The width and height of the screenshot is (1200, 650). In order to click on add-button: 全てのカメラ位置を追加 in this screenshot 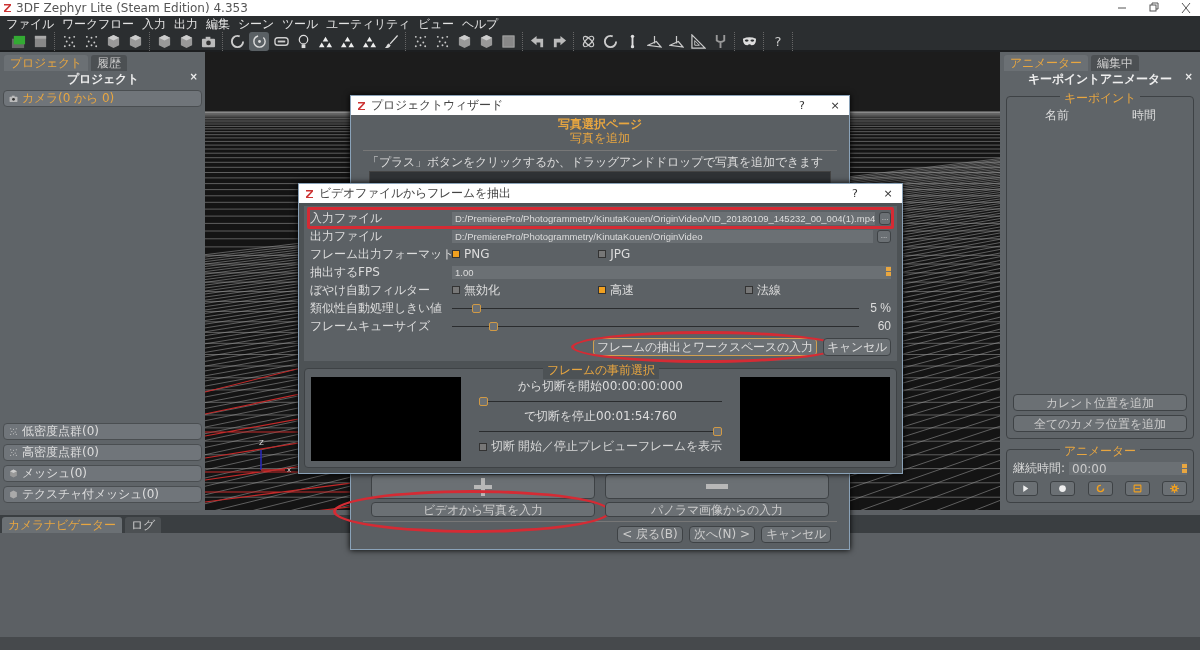, I will do `click(1100, 423)`.